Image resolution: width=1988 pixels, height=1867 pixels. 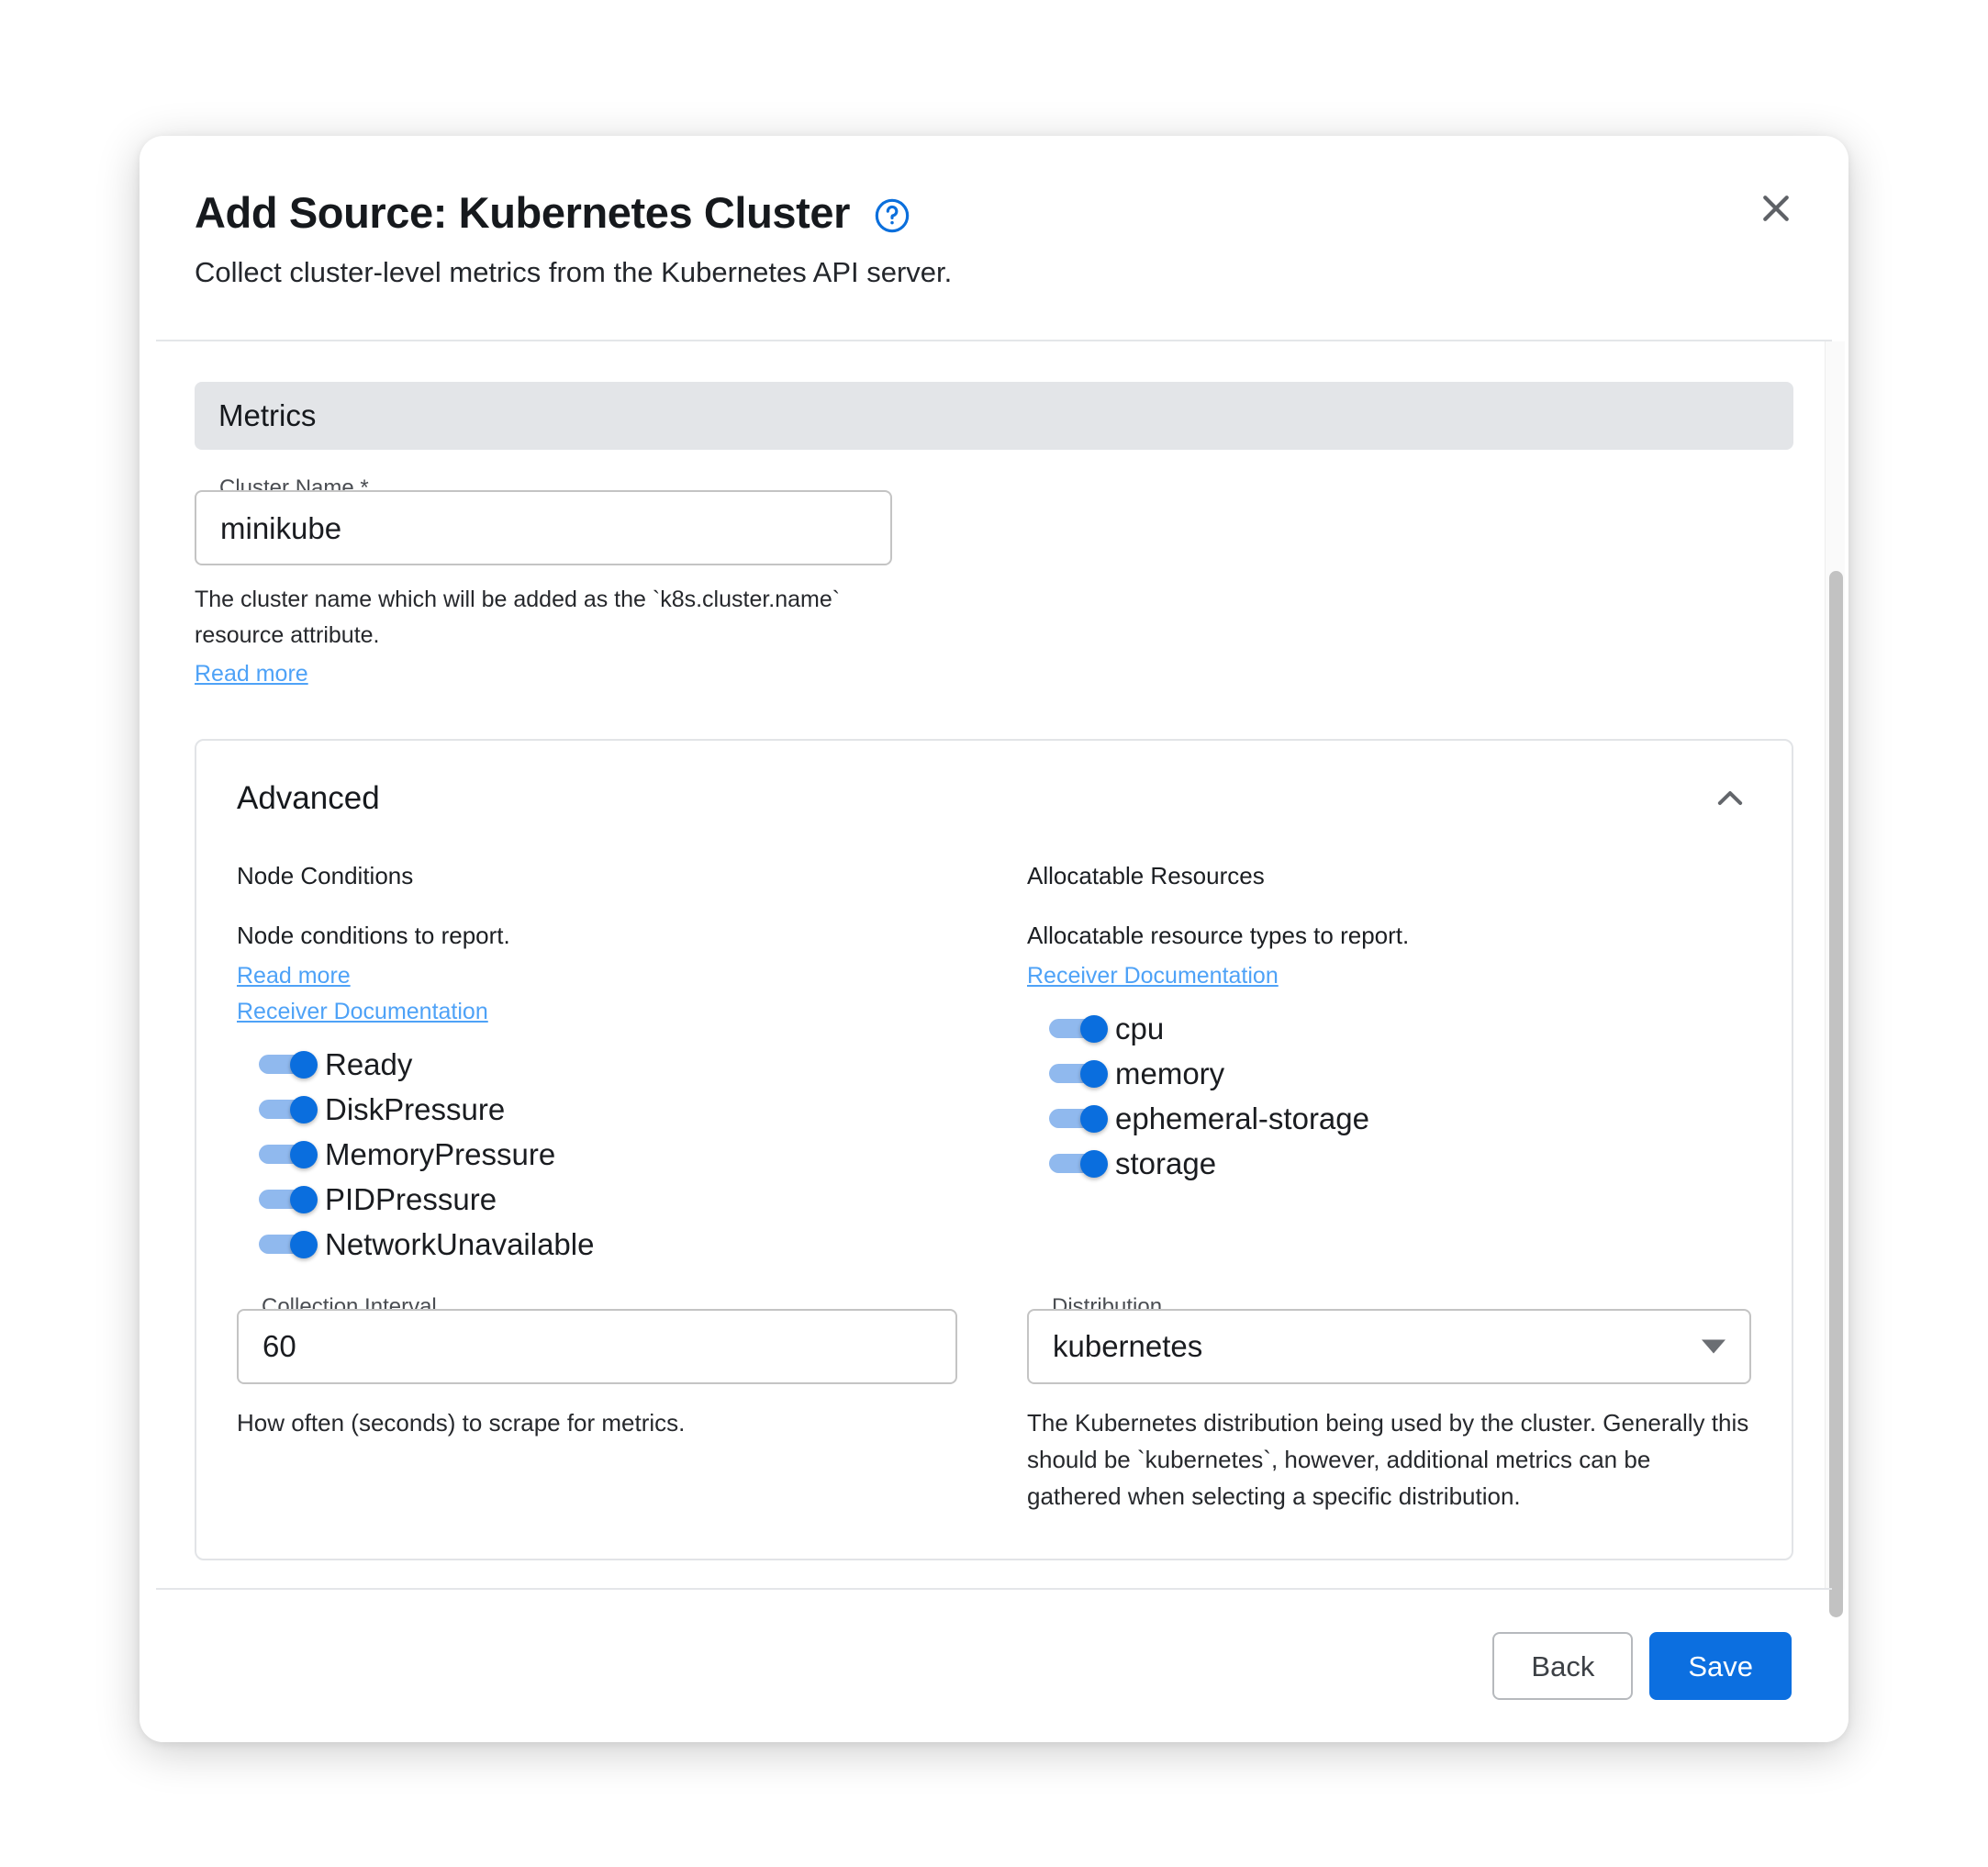 What do you see at coordinates (288, 1244) in the screenshot?
I see `toggle-switch-networkunavailable` at bounding box center [288, 1244].